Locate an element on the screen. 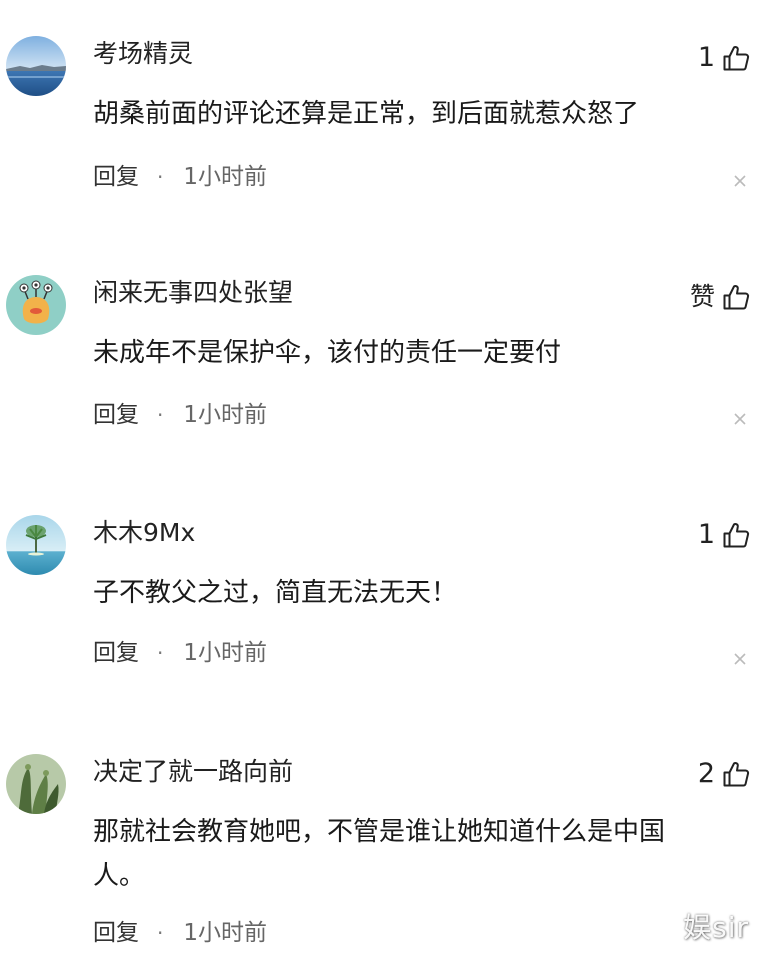 This screenshot has width=759, height=962. like-count: 2 is located at coordinates (706, 773).